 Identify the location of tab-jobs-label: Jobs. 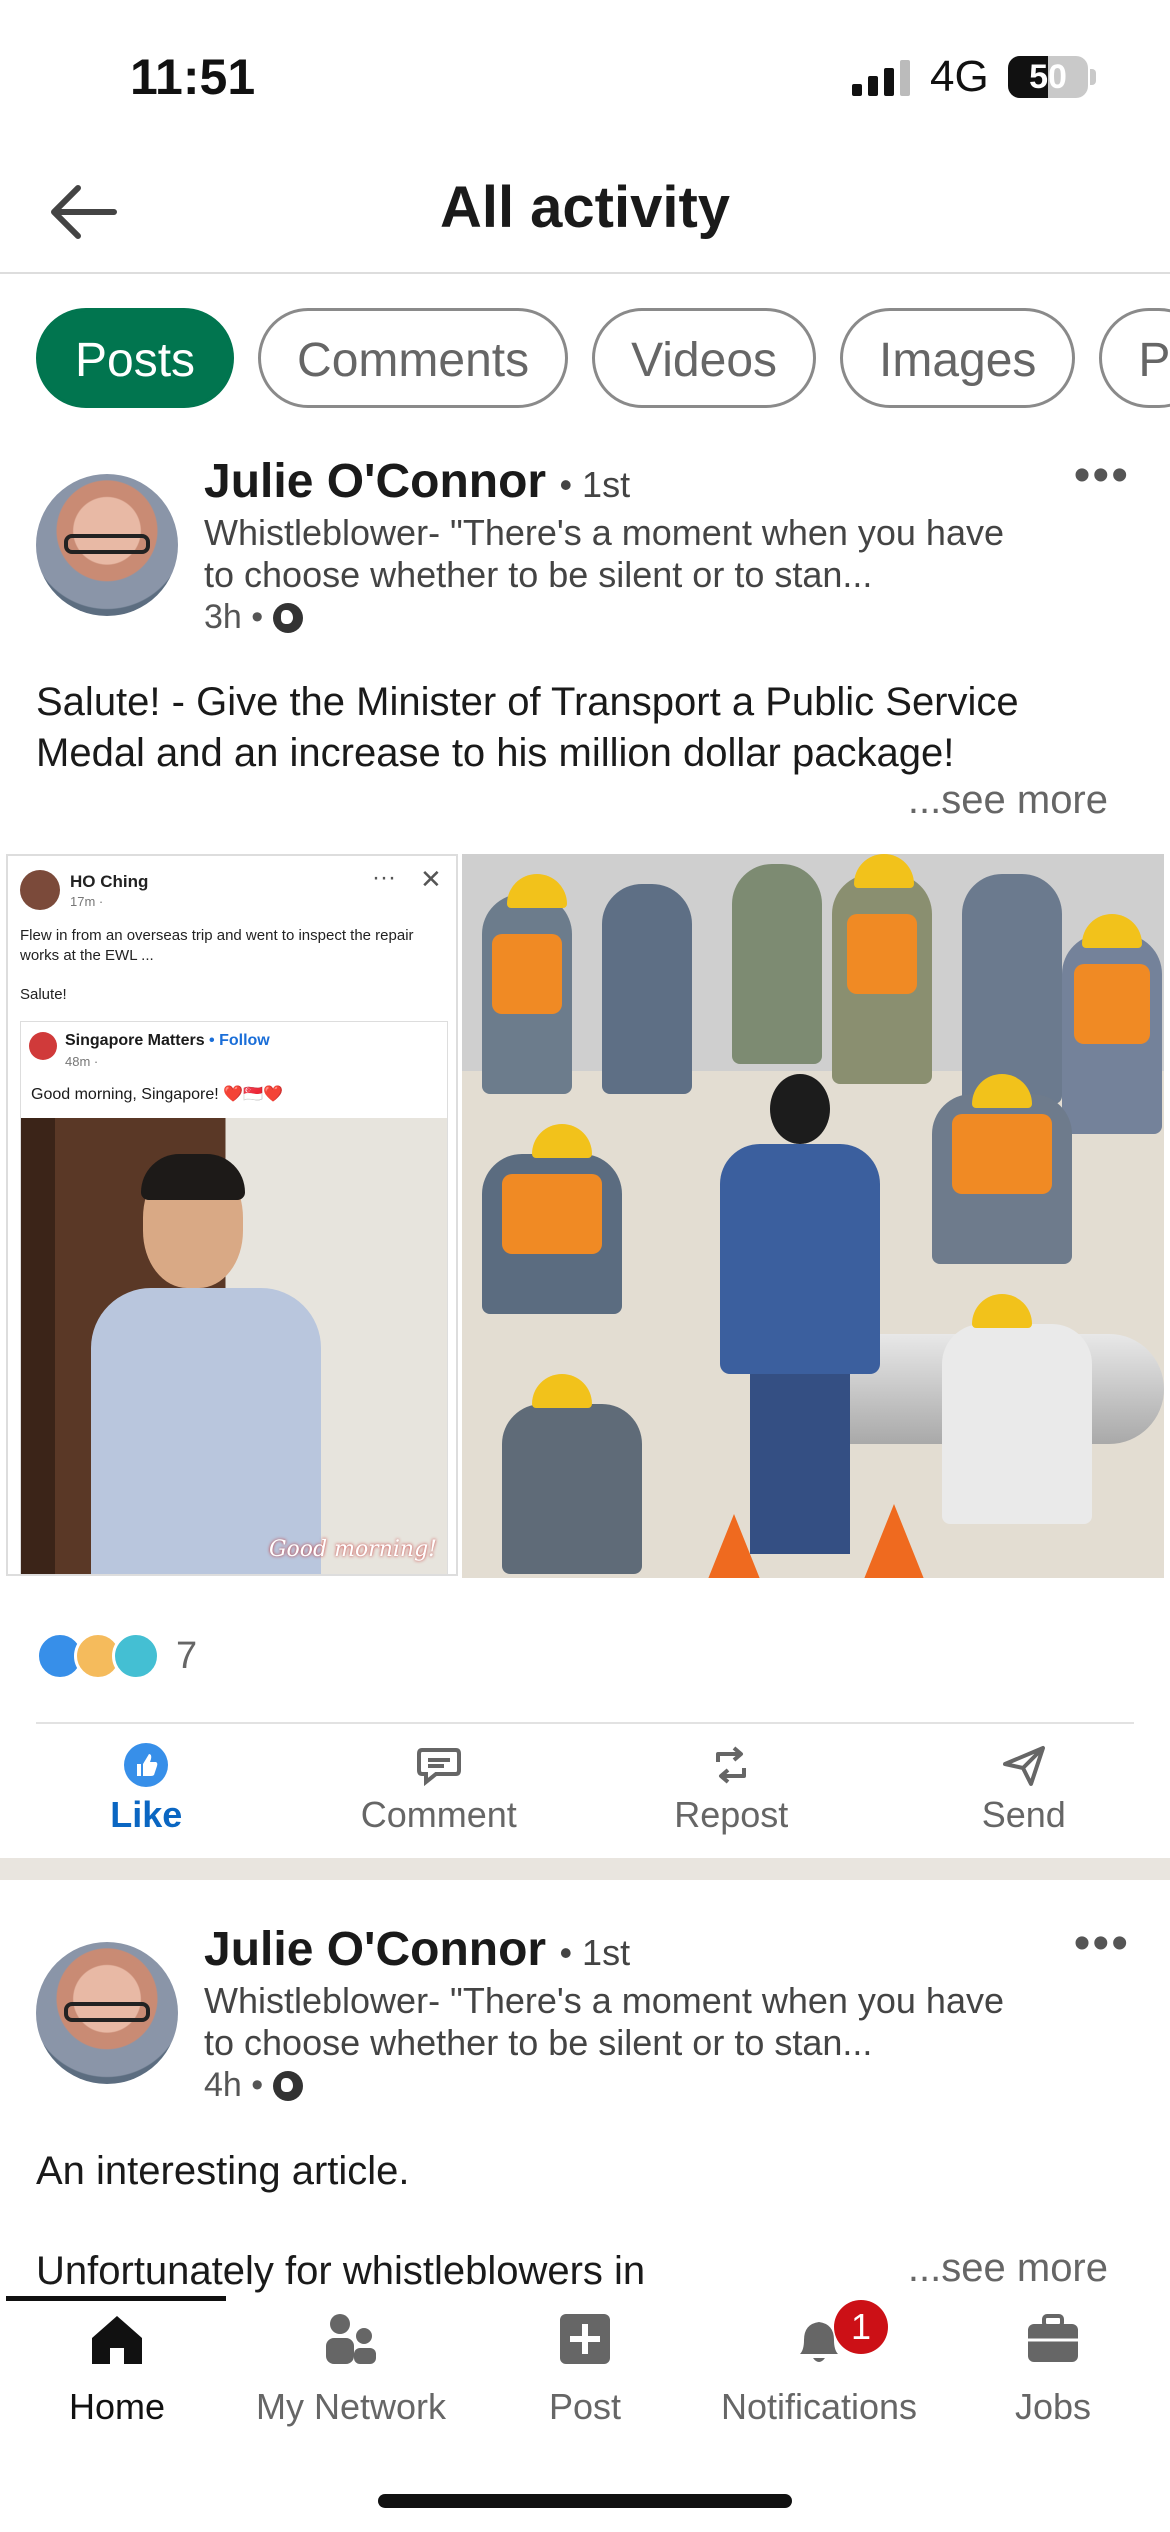
(1053, 2406).